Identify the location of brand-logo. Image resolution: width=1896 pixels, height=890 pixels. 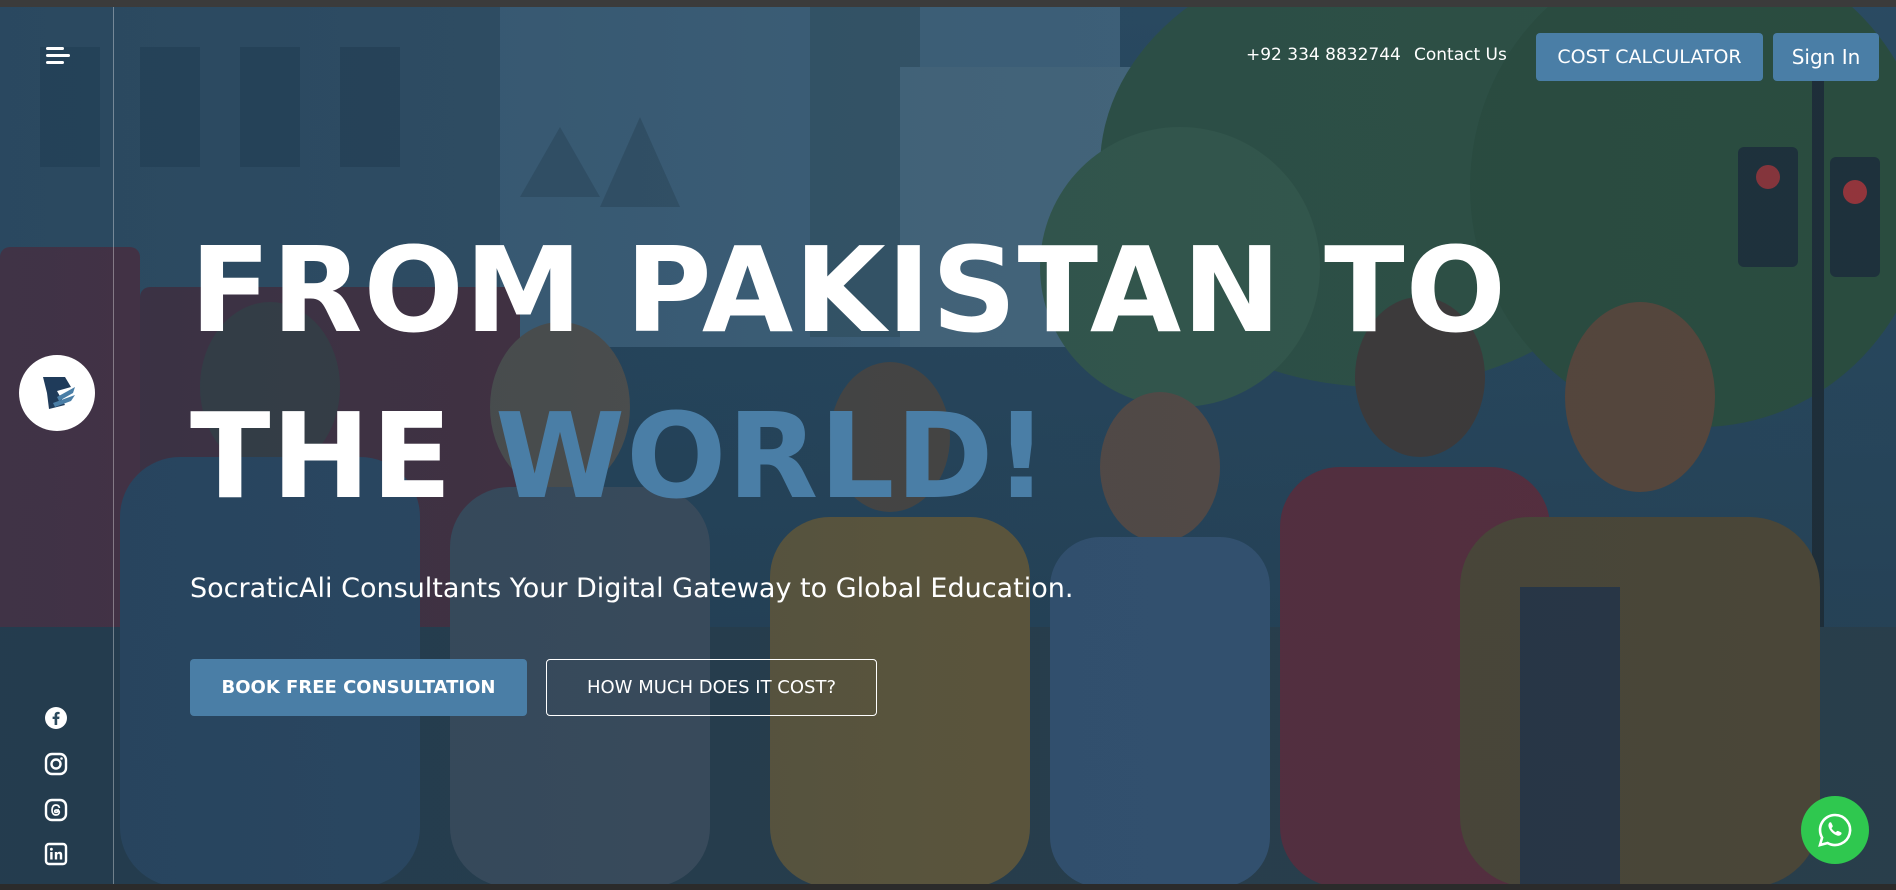
(57, 393).